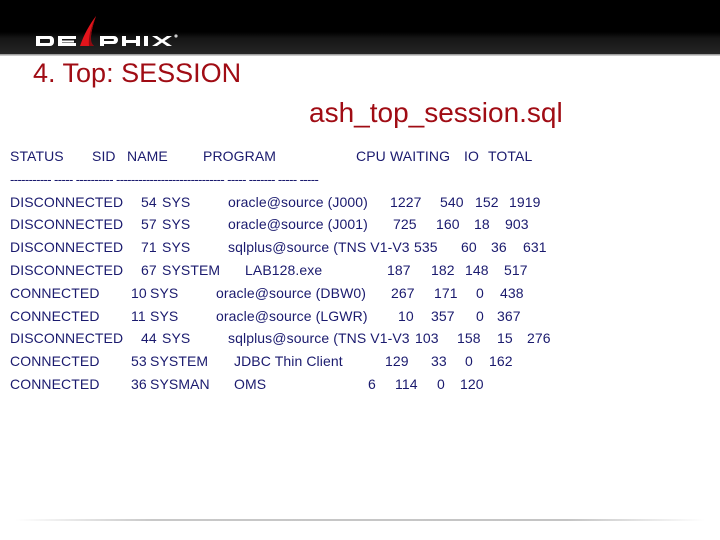 Image resolution: width=720 pixels, height=540 pixels. What do you see at coordinates (535, 247) in the screenshot?
I see `cell-total: 631` at bounding box center [535, 247].